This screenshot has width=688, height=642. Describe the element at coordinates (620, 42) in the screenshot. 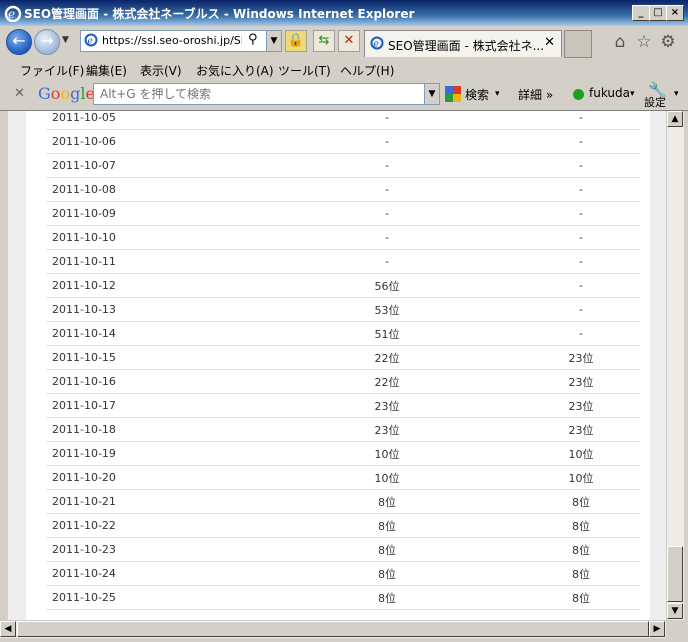

I see `home-icon: ⌂` at that location.